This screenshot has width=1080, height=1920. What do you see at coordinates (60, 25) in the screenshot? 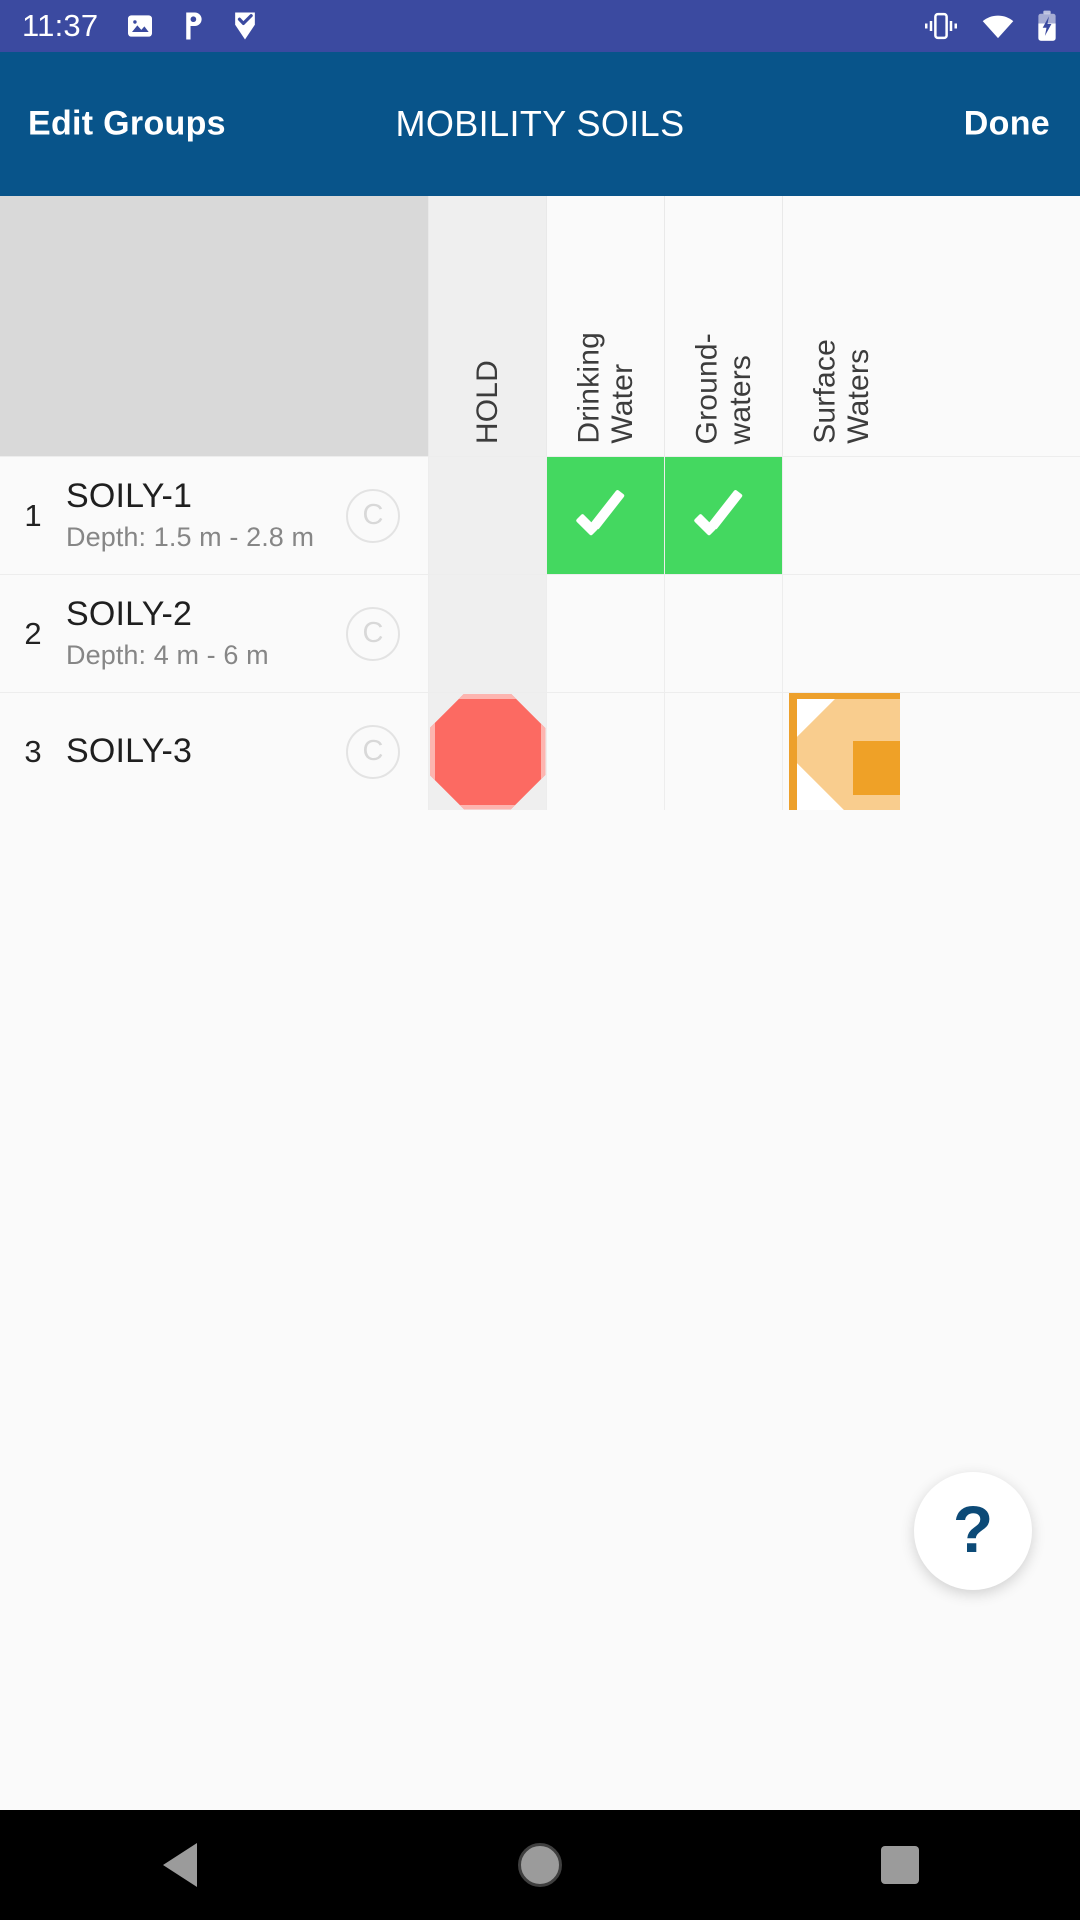
I see `status-time: 11:37` at bounding box center [60, 25].